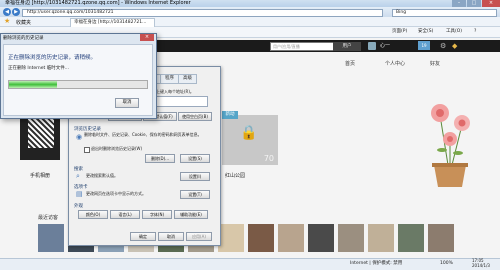  I want to click on cancel-button: 取消, so click(171, 236).